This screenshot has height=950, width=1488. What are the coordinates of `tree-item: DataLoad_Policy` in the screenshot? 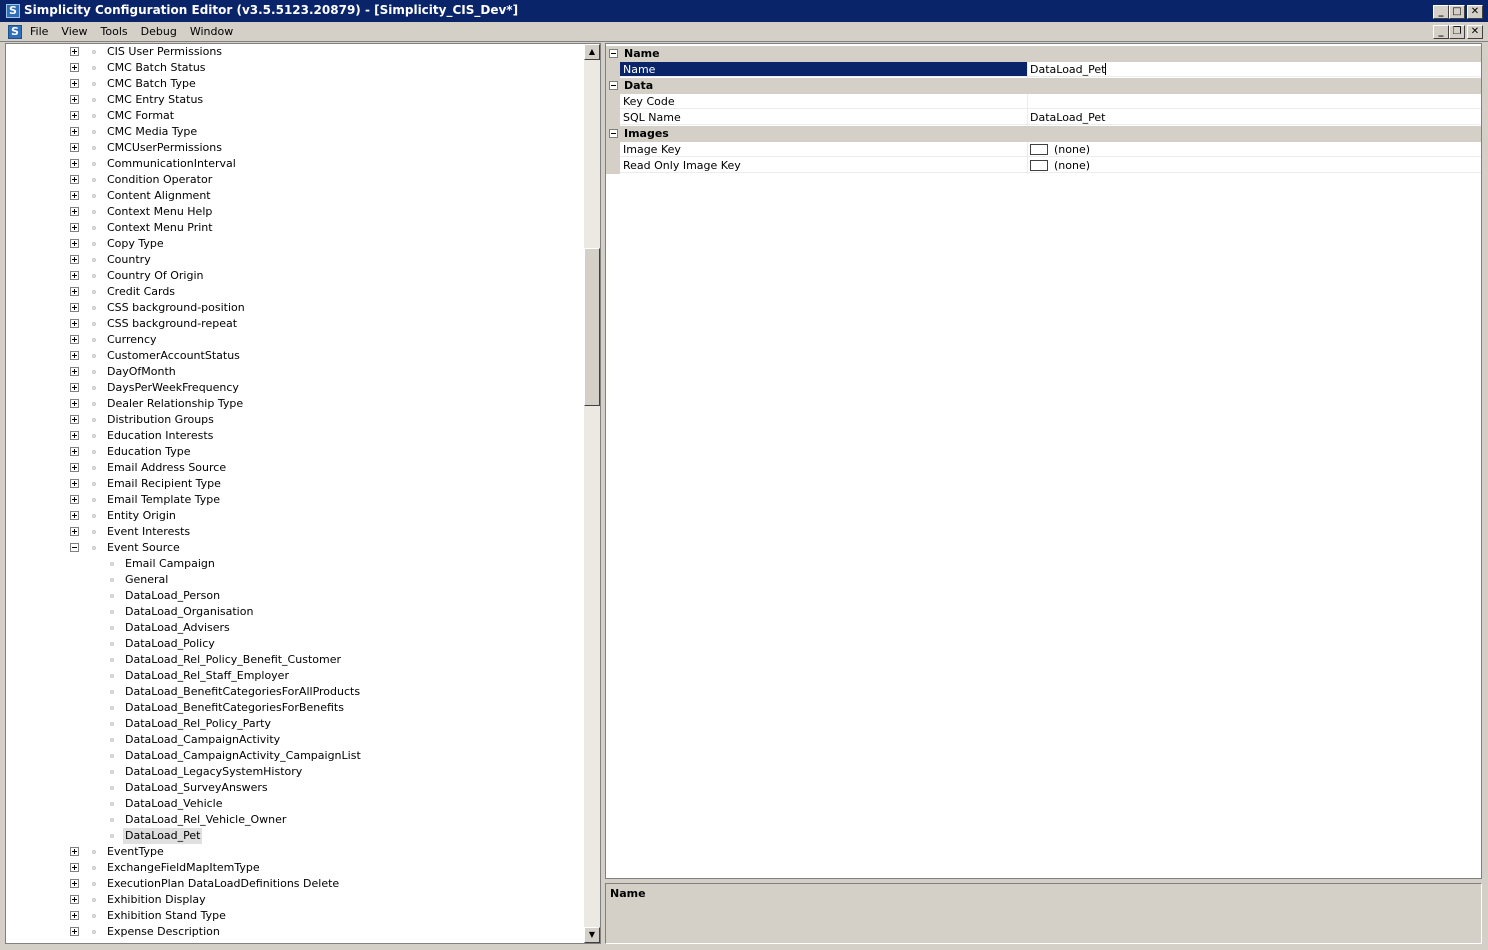 It's located at (296, 644).